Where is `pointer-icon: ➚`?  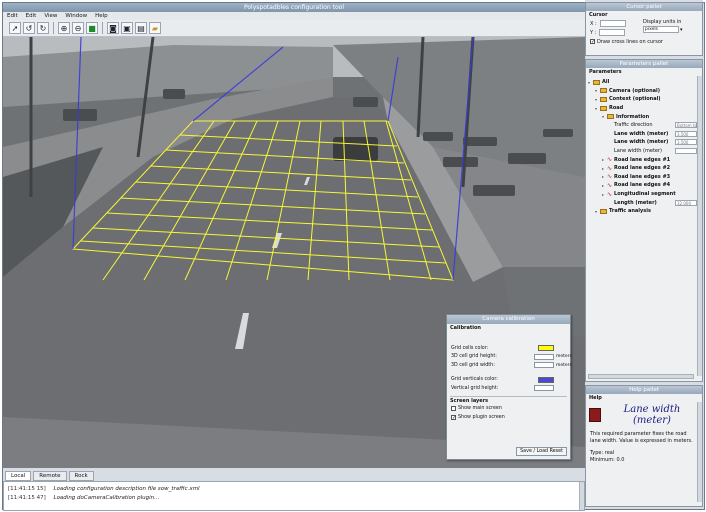 pointer-icon: ➚ is located at coordinates (15, 28).